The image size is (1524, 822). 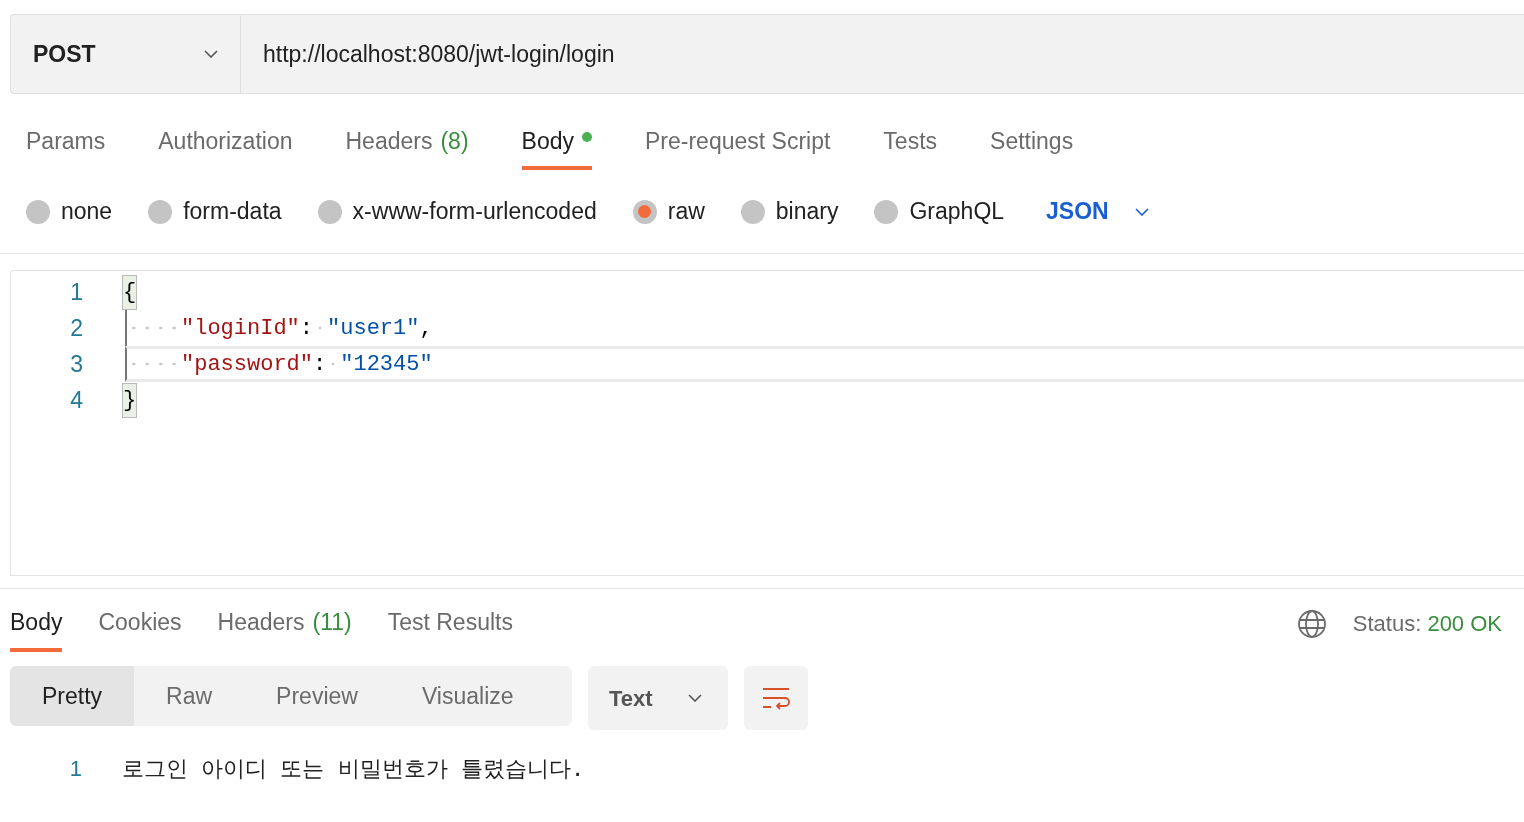 I want to click on view-mode-tab: Pretty, so click(x=72, y=696).